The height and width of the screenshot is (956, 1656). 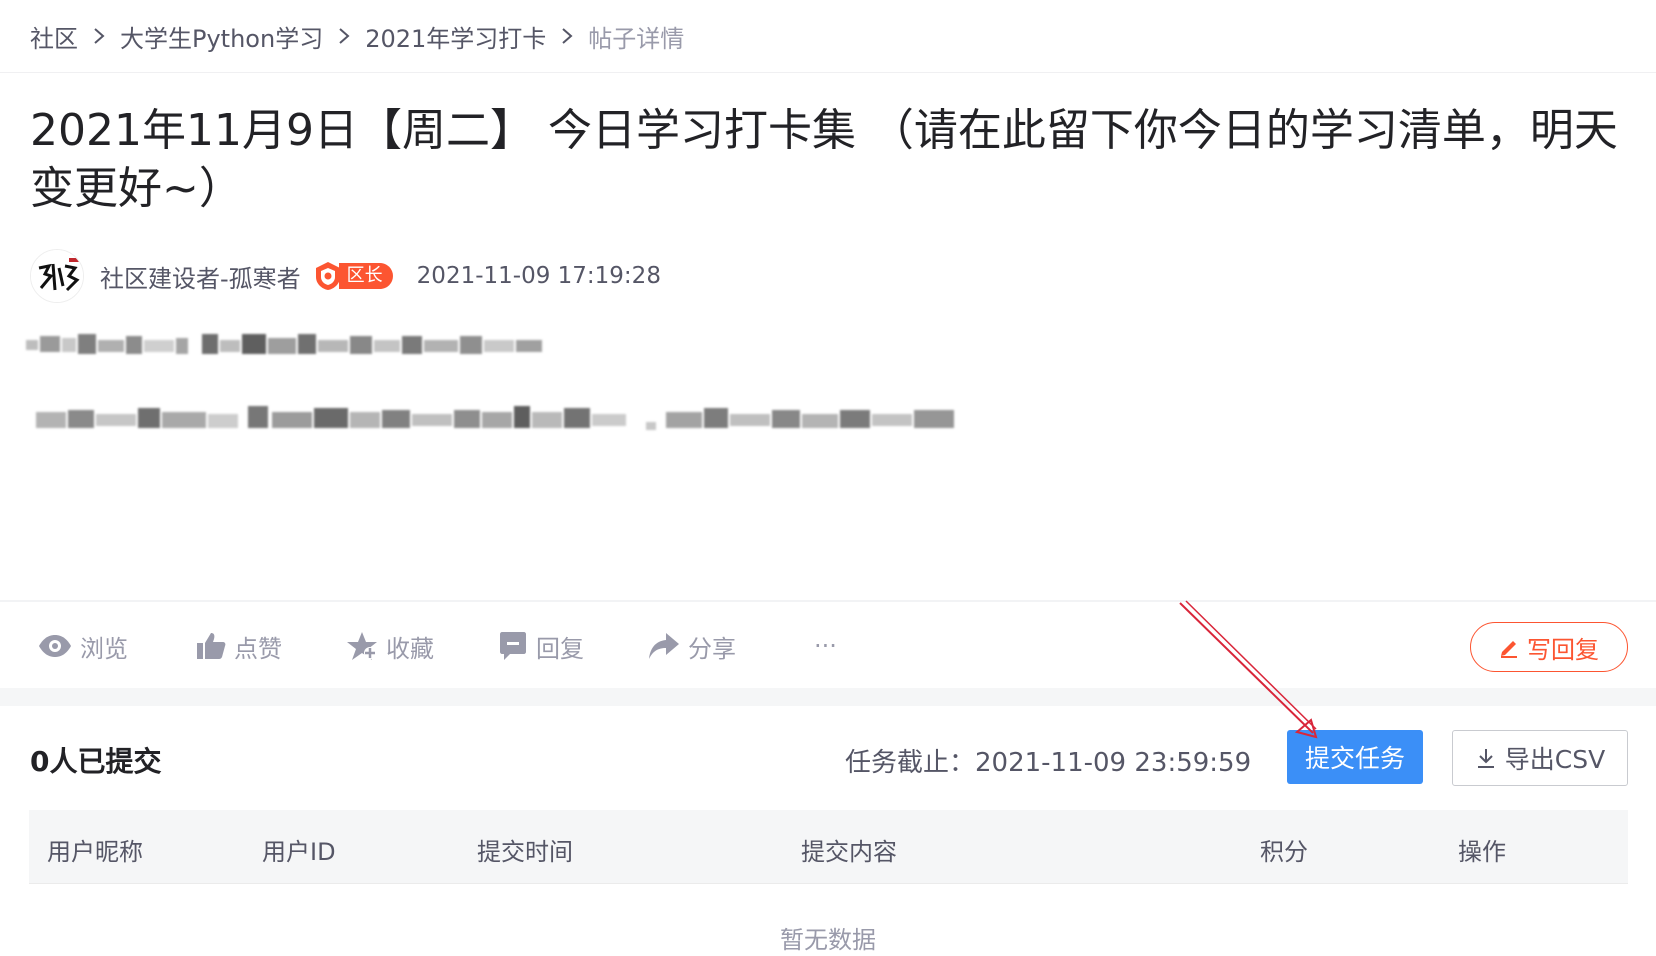 I want to click on action-bar: 浏览 点赞 收藏 回复 分享 ··· 写回复, so click(x=828, y=644).